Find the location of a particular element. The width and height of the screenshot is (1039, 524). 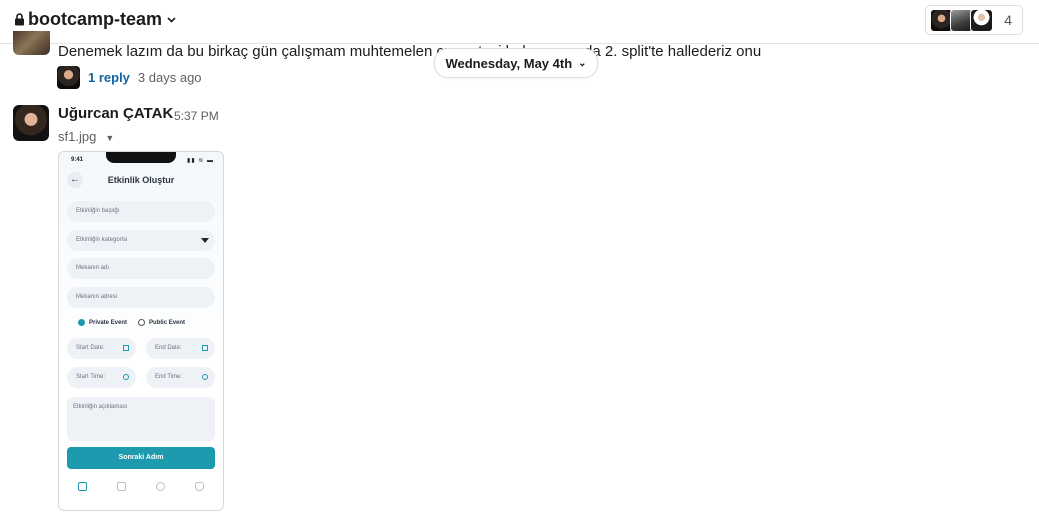

message-timestamp: 5:37 PM is located at coordinates (196, 116).